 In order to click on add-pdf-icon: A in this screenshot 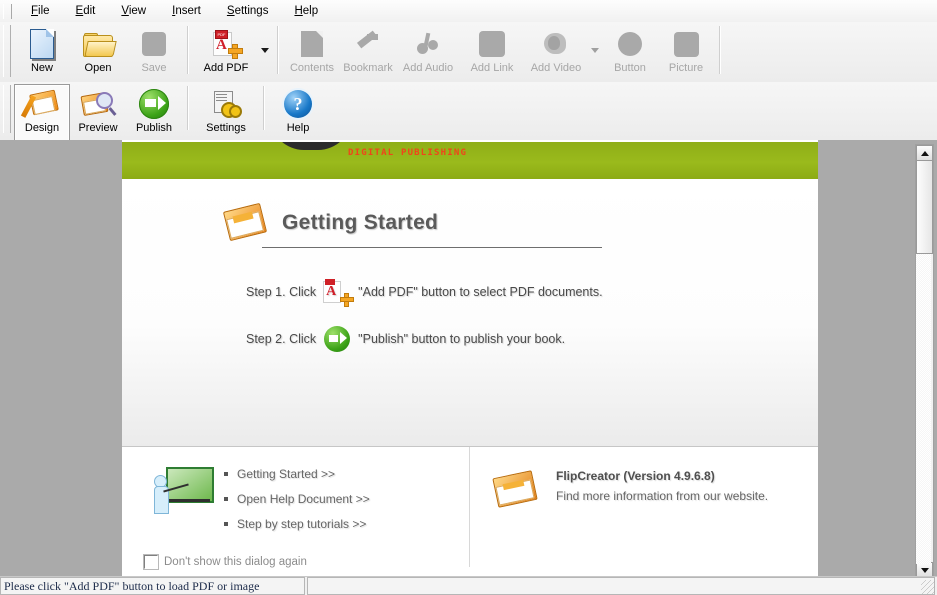, I will do `click(338, 293)`.